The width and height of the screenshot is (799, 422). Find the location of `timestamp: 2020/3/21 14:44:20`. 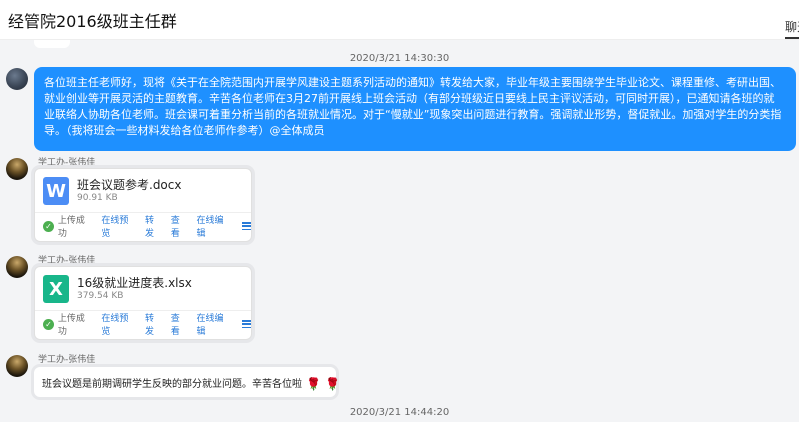

timestamp: 2020/3/21 14:44:20 is located at coordinates (399, 412).